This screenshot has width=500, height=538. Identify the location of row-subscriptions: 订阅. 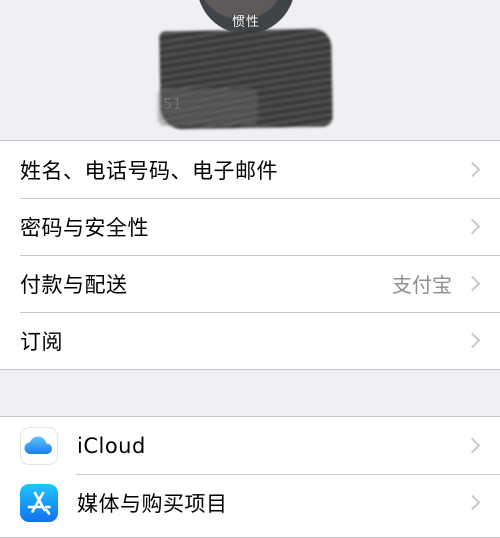
(250, 340).